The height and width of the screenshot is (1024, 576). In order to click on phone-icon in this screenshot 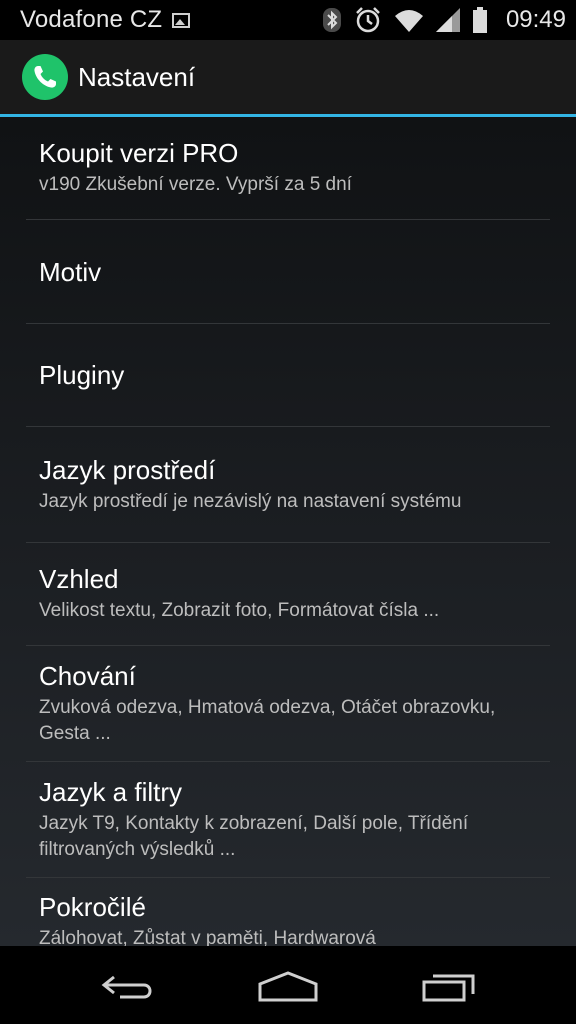, I will do `click(45, 77)`.